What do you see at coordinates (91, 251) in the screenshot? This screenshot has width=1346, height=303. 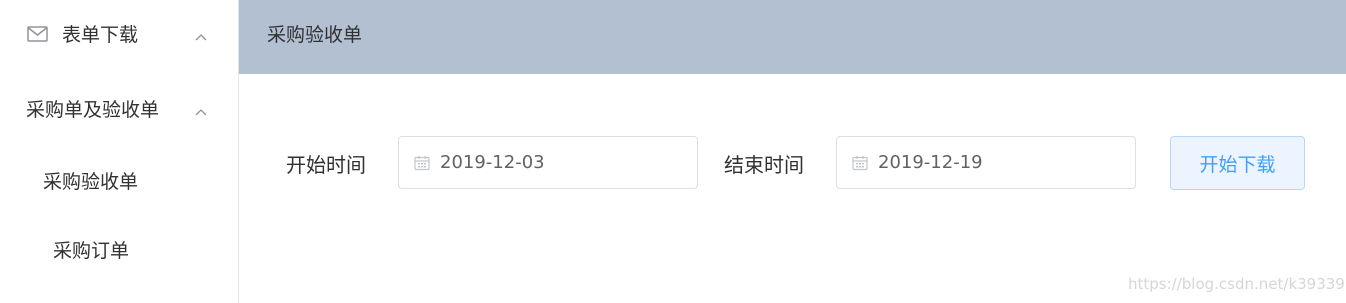 I see `sidebar-item-label: 采购订单` at bounding box center [91, 251].